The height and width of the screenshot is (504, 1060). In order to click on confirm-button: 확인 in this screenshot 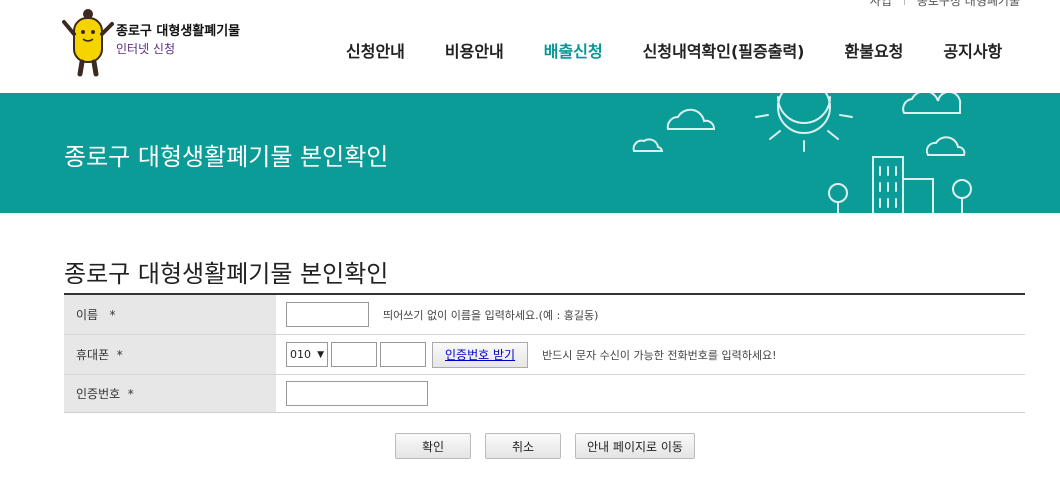, I will do `click(433, 446)`.